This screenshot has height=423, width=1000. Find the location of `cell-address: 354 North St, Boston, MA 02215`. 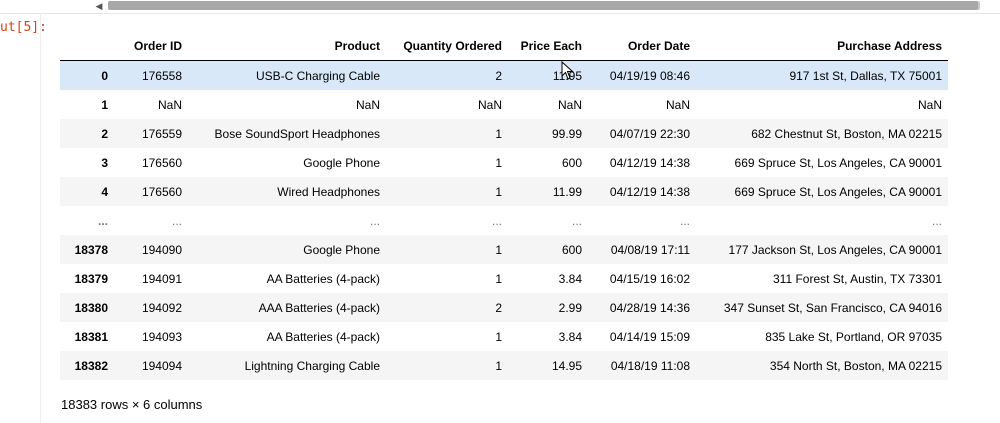

cell-address: 354 North St, Boston, MA 02215 is located at coordinates (855, 365).